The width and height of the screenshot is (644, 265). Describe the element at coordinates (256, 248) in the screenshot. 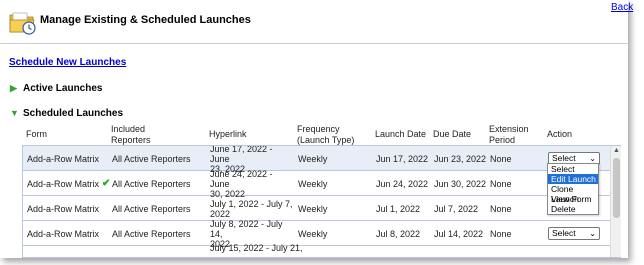

I see `cell-hyperlink: July 15, 2022 - July 21,` at that location.